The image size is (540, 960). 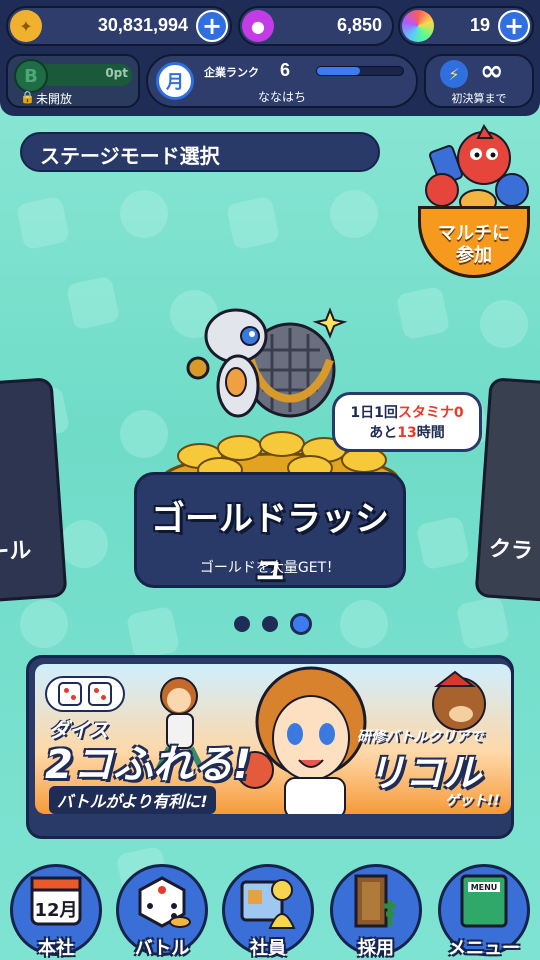 What do you see at coordinates (26, 26) in the screenshot?
I see `gold-coin-icon: ✦` at bounding box center [26, 26].